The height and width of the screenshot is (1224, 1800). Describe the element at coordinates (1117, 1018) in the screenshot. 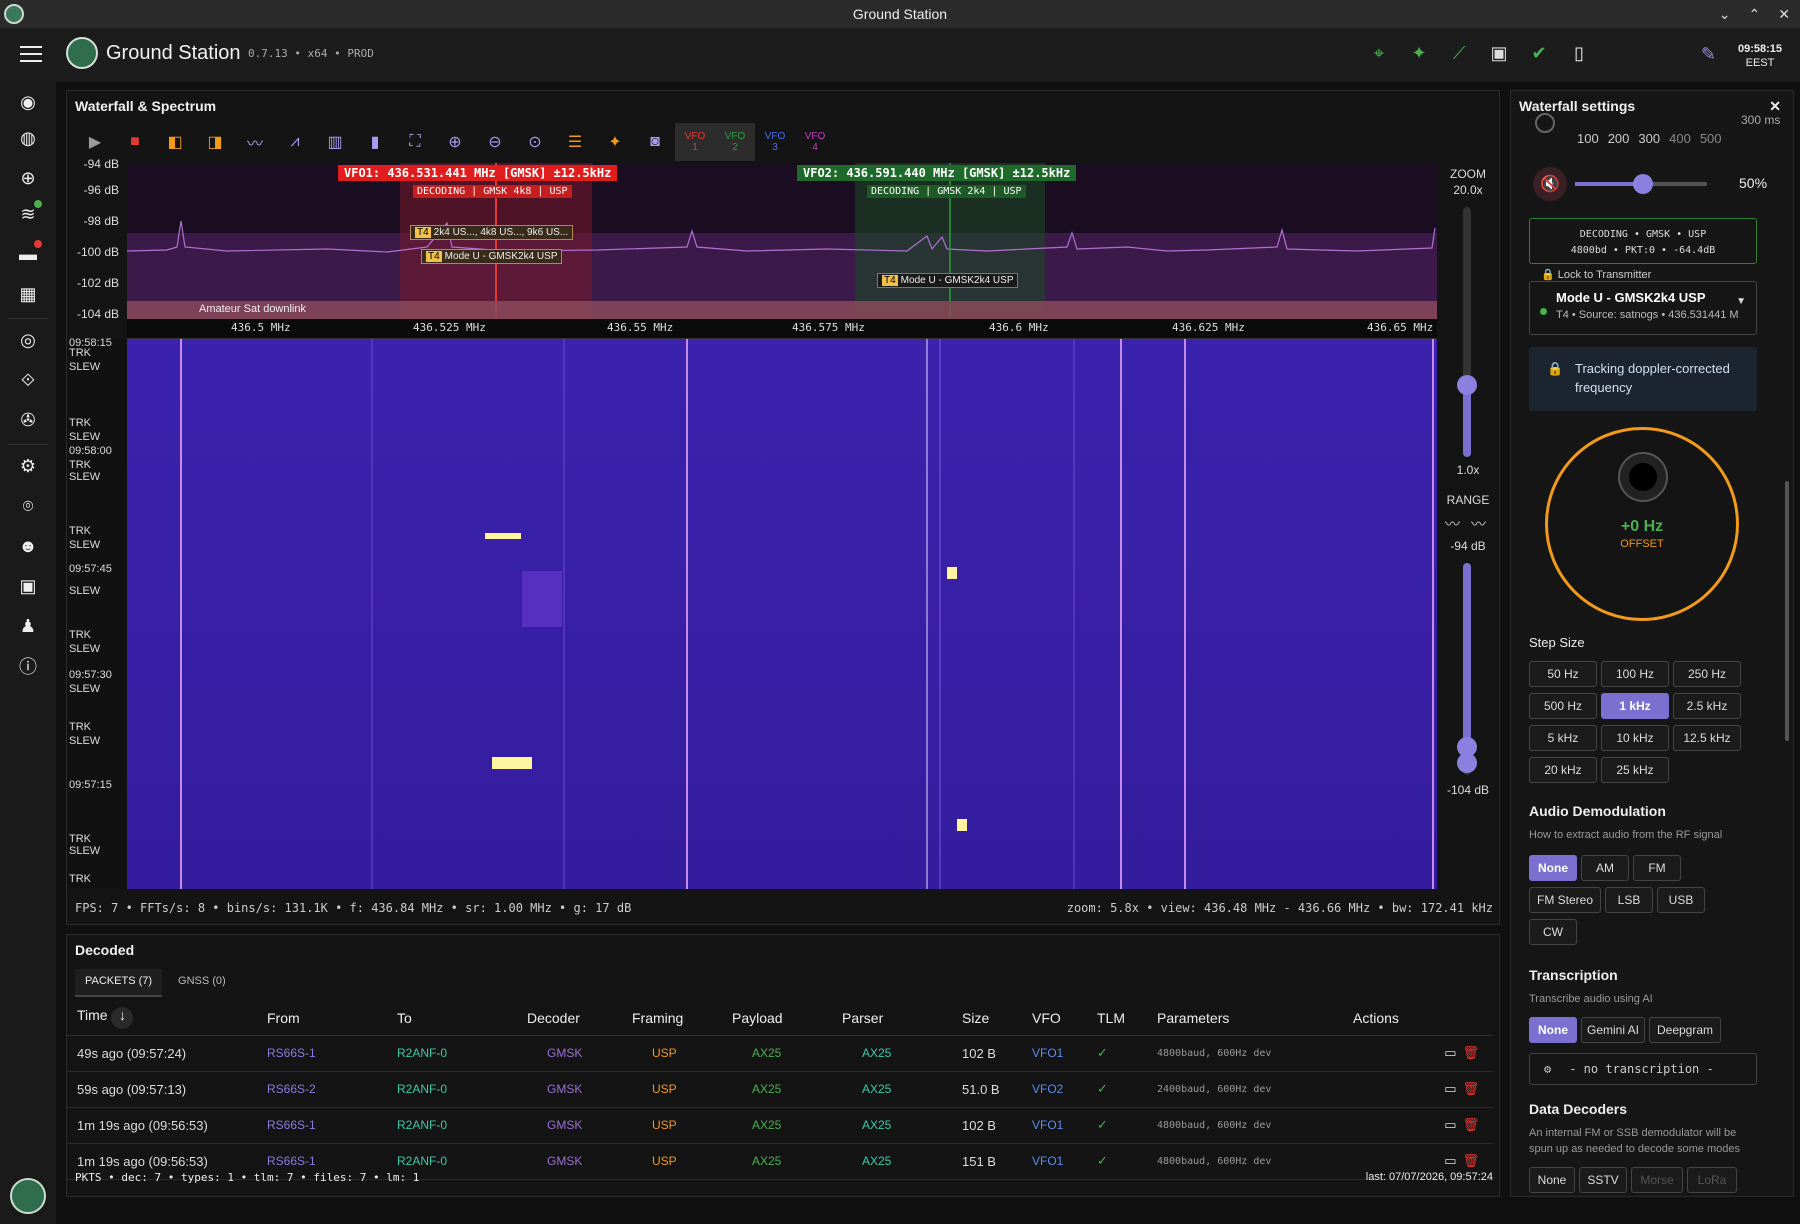

I see `col-tlm: TLM` at that location.